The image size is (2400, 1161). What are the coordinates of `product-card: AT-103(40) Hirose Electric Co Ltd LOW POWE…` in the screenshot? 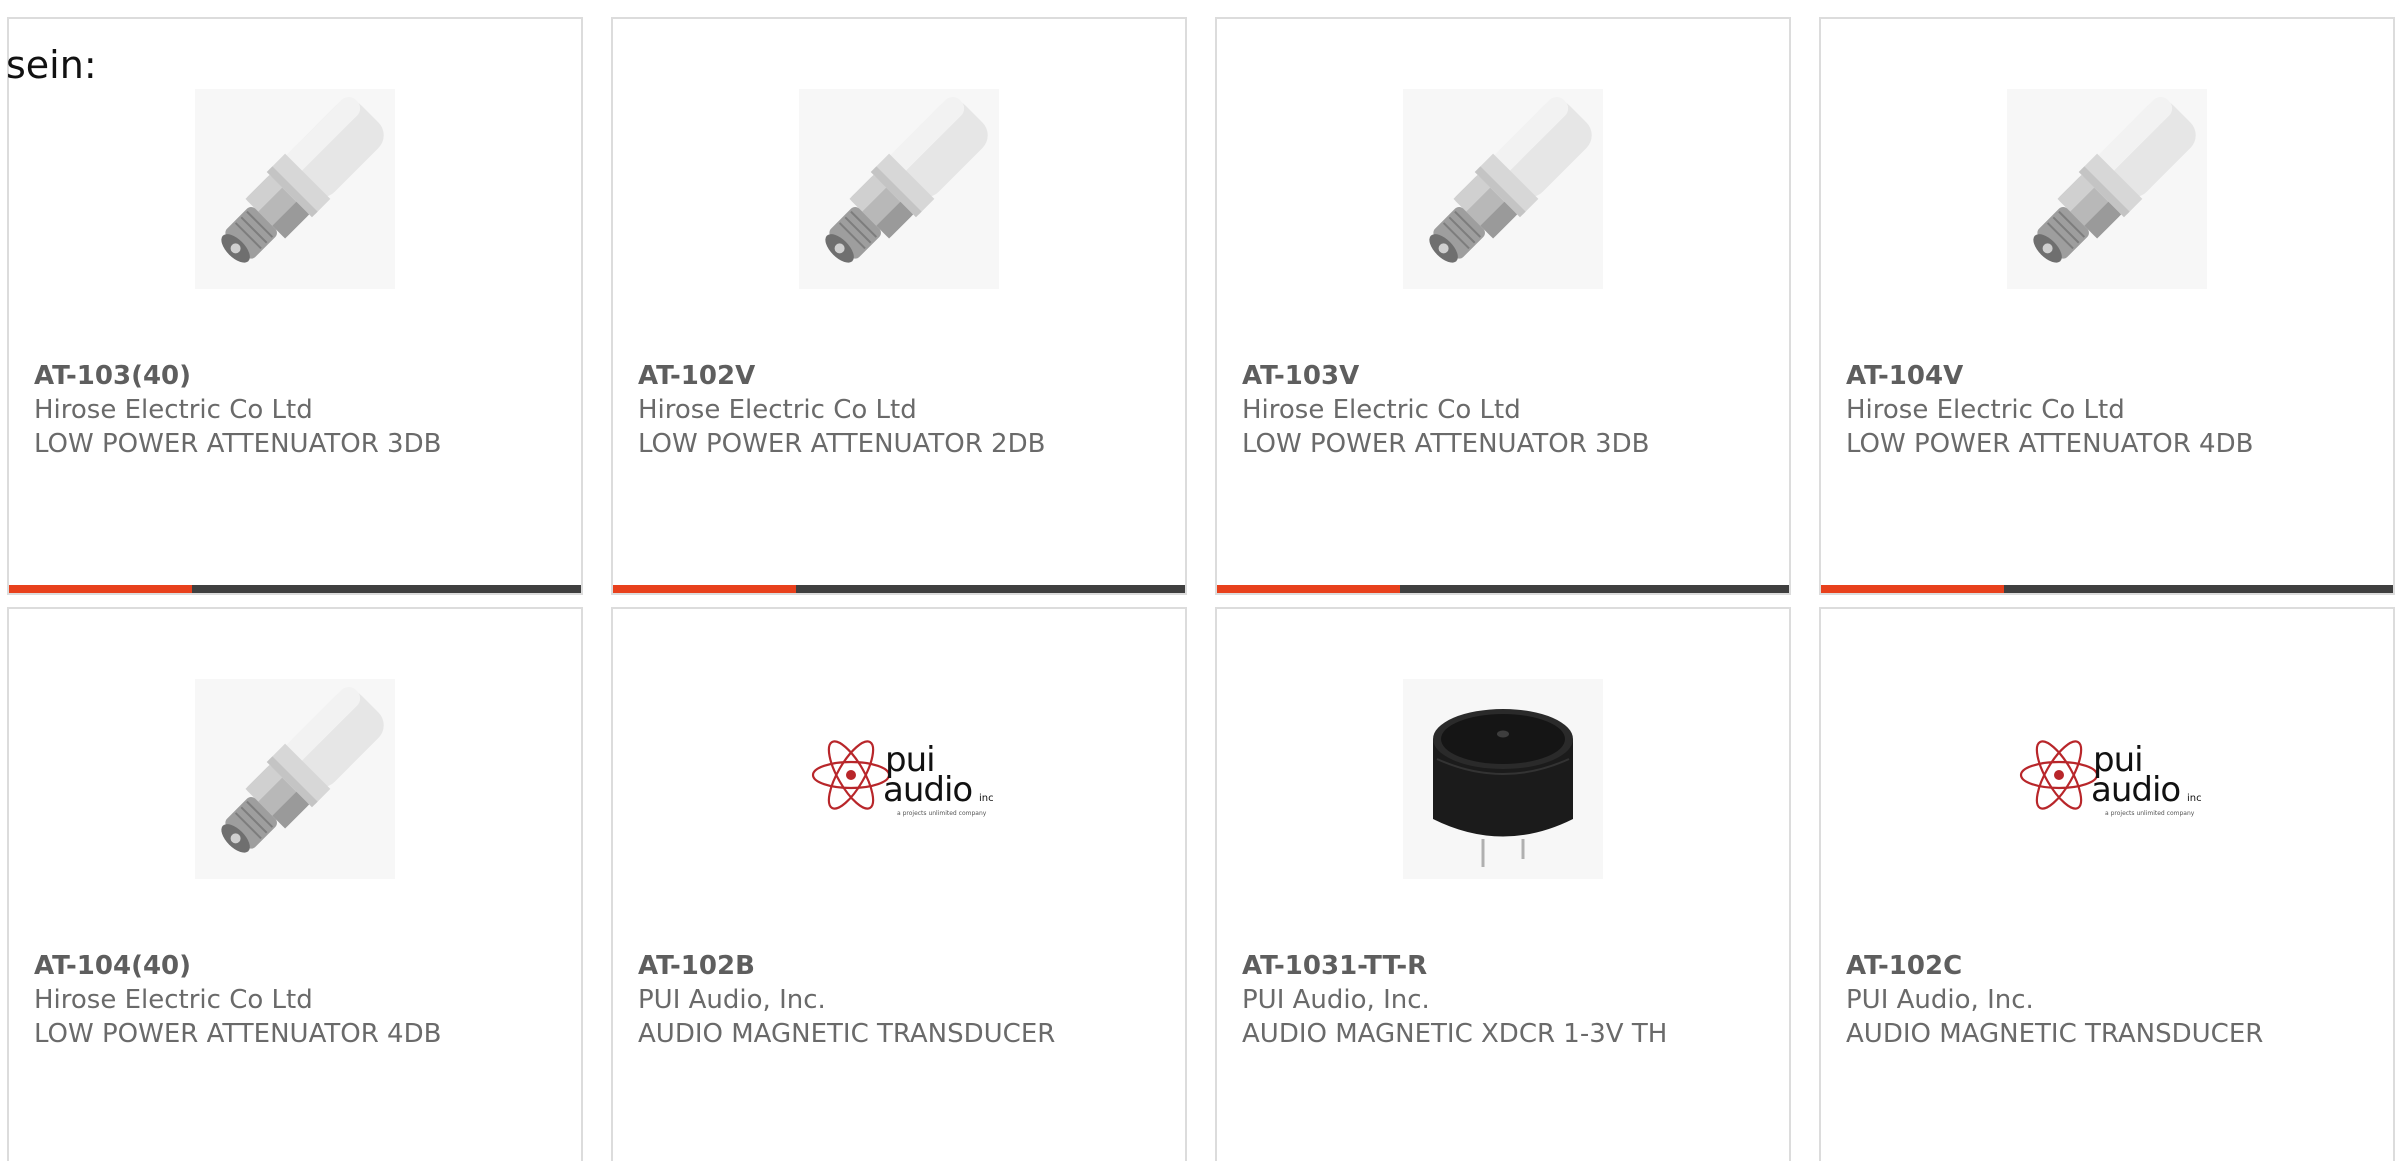 It's located at (295, 306).